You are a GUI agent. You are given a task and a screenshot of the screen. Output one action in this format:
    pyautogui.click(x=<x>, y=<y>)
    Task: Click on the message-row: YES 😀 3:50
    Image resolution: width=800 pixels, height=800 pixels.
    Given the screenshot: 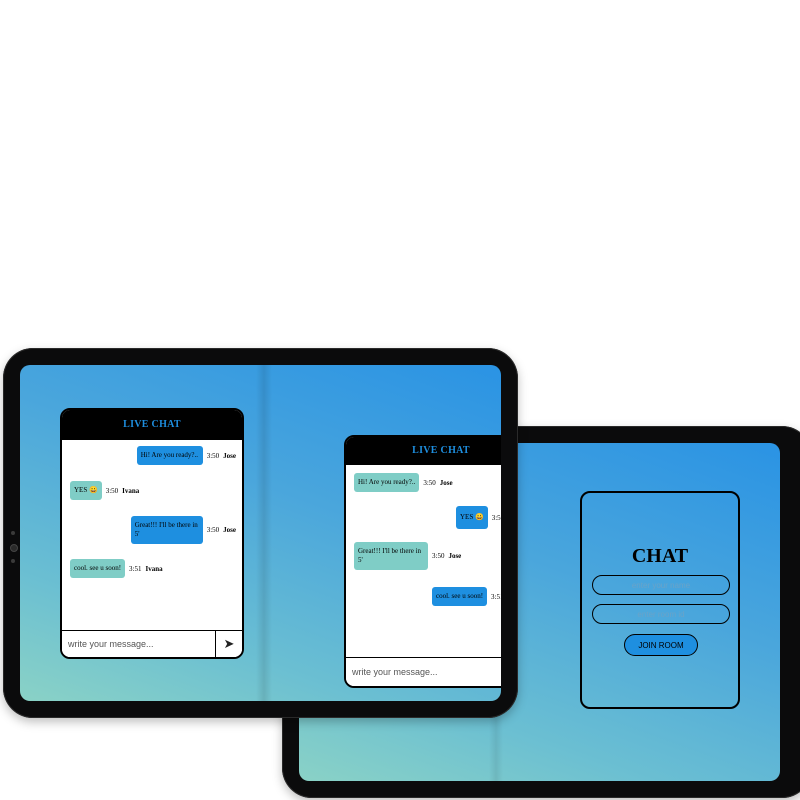 What is the action you would take?
    pyautogui.click(x=478, y=517)
    